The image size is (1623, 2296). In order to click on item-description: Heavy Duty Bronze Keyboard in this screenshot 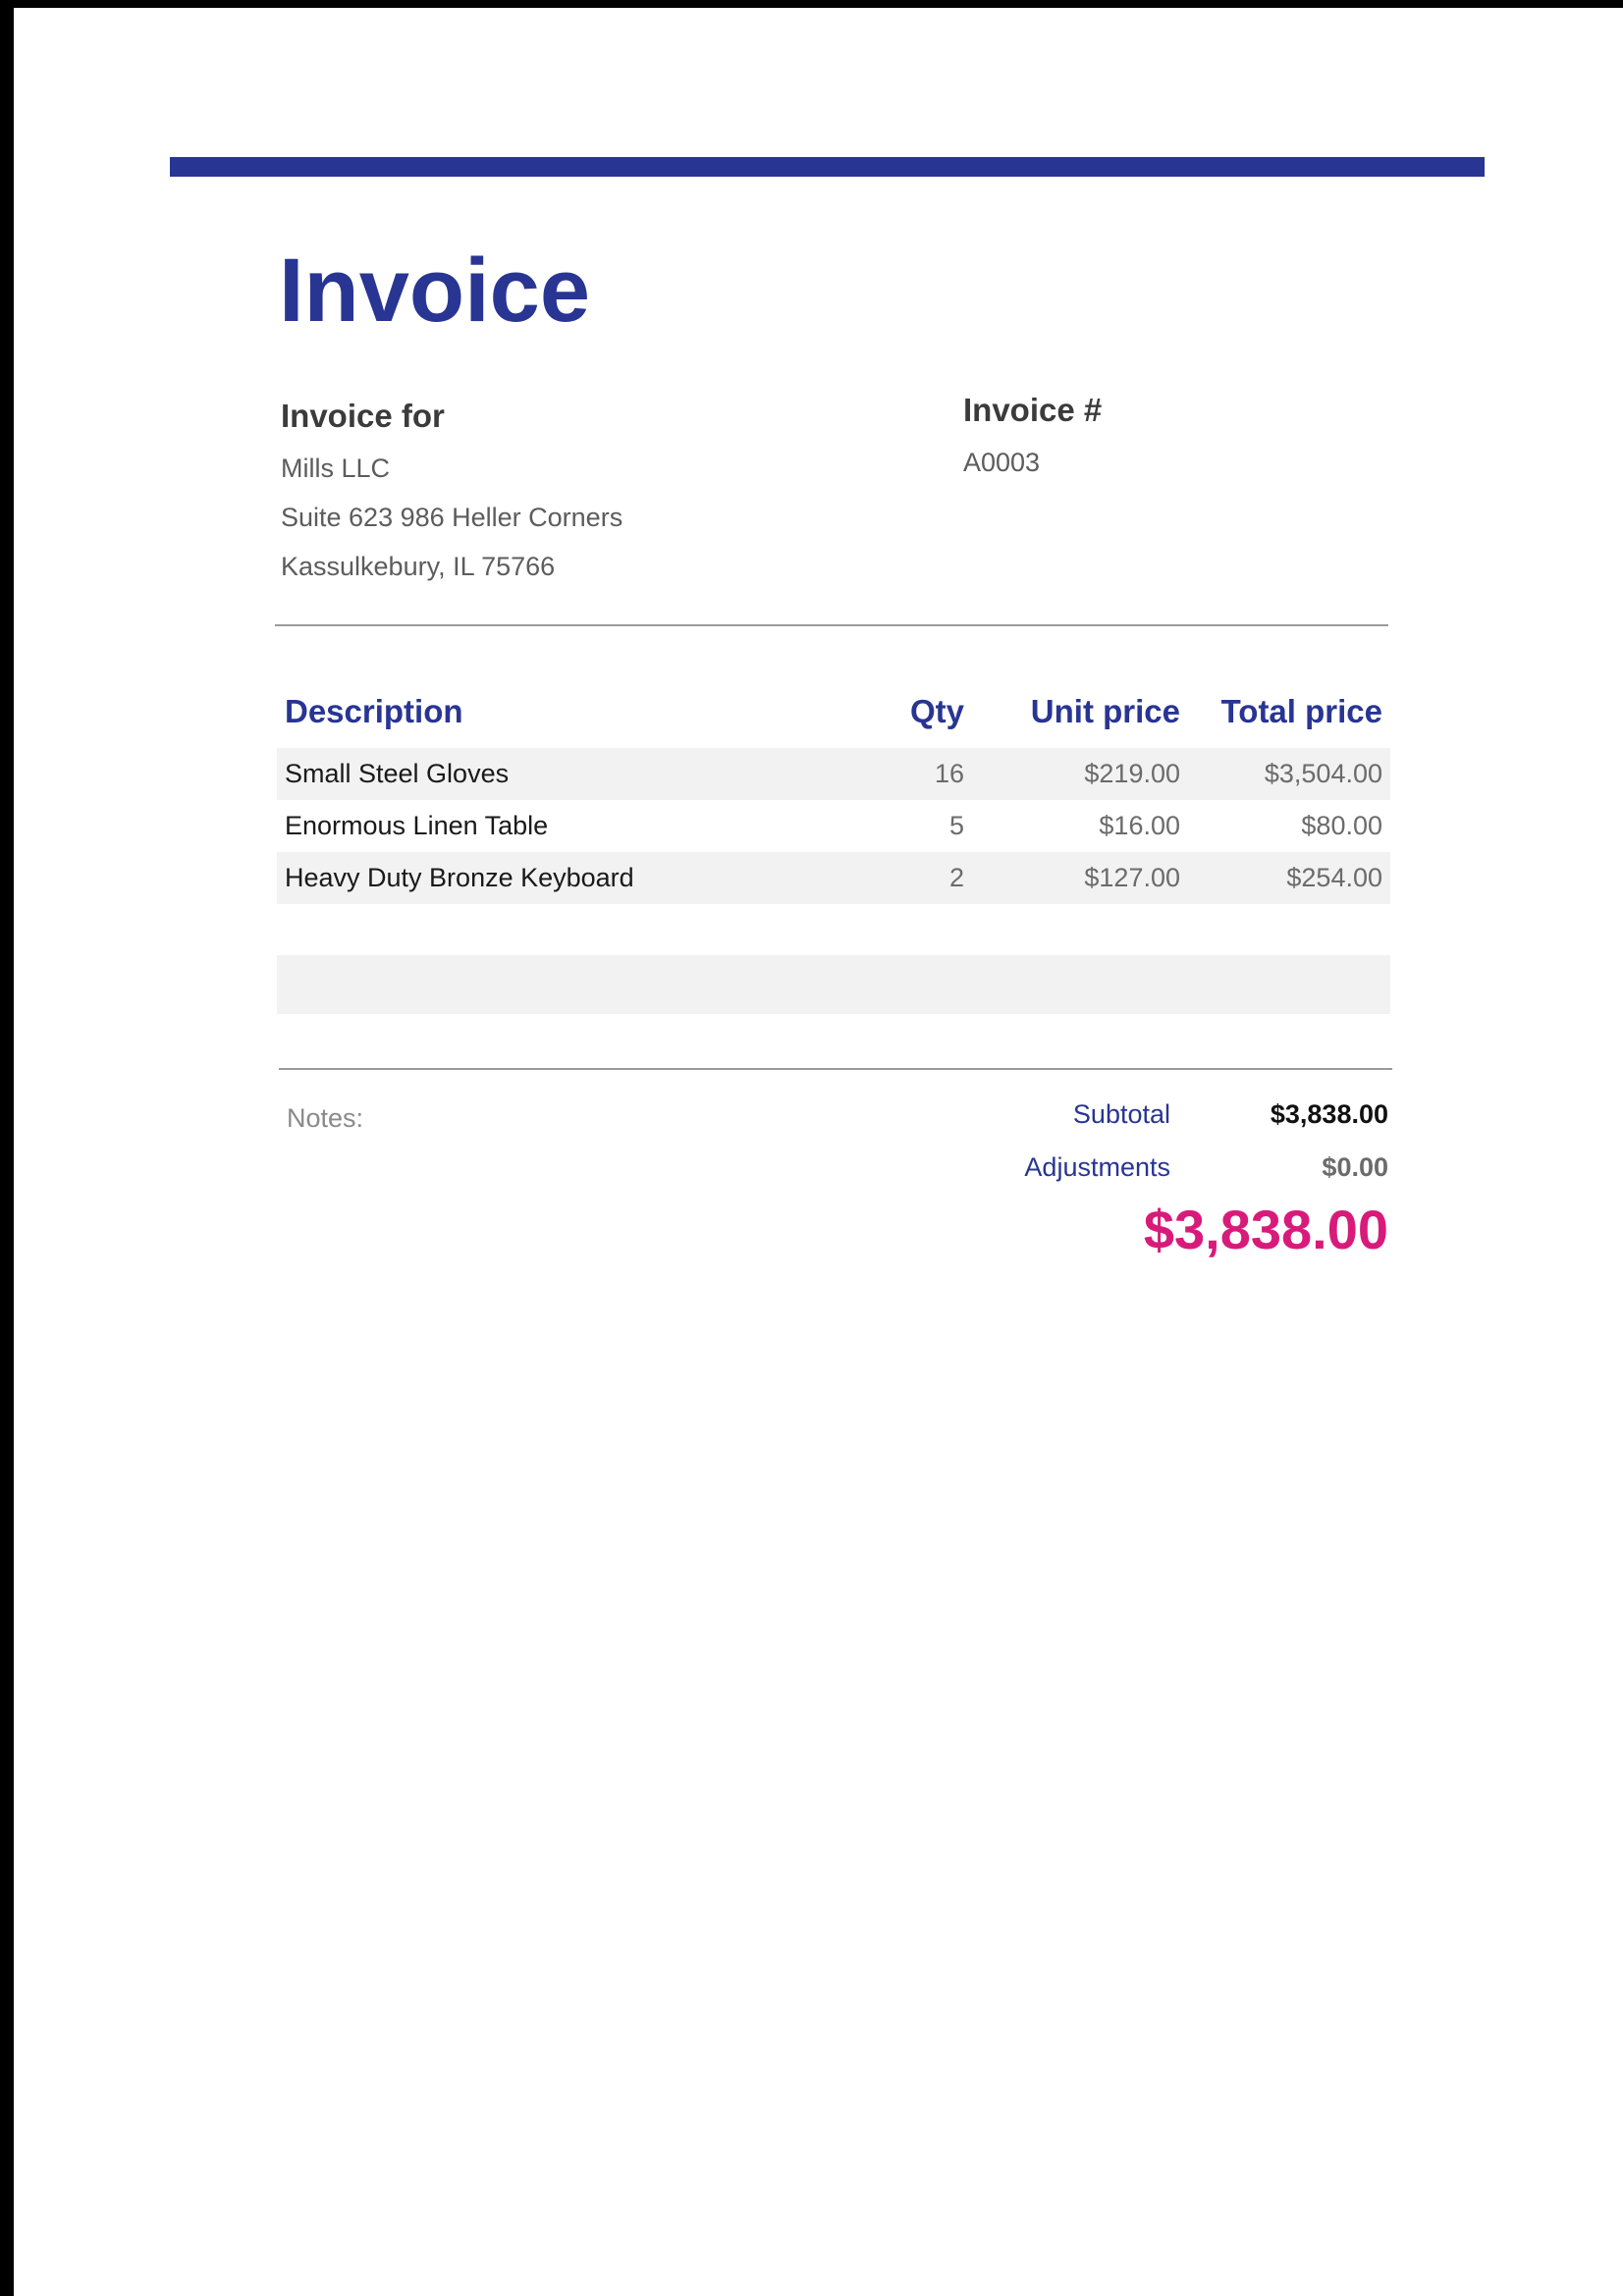, I will do `click(459, 877)`.